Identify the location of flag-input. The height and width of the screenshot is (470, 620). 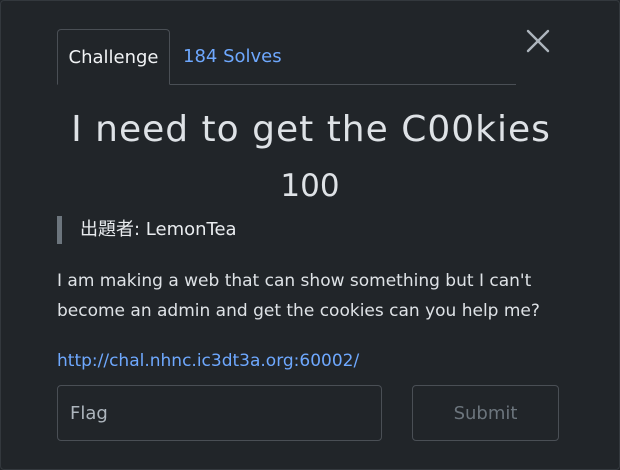
(219, 413).